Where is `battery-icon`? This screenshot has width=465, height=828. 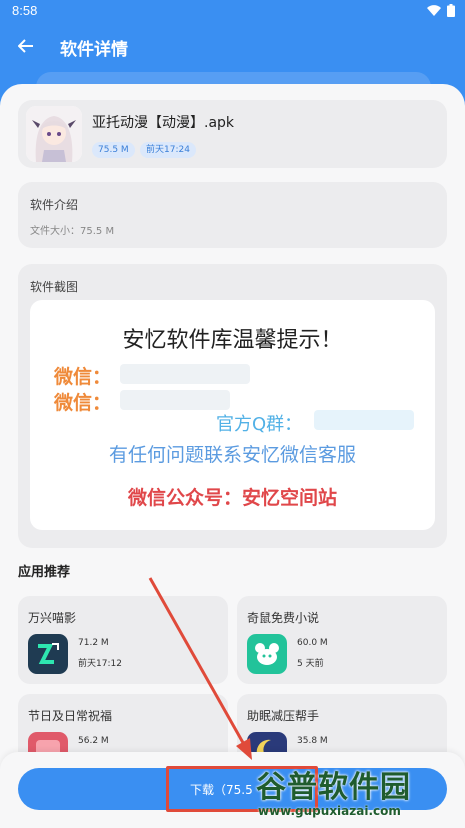
battery-icon is located at coordinates (451, 10).